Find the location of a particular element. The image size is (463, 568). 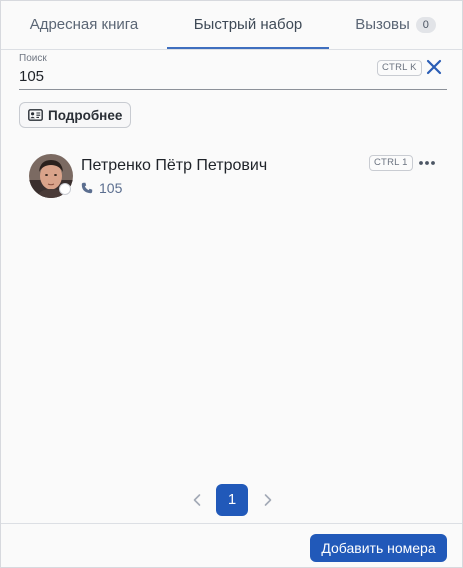

tab-address-book: Адресная книга is located at coordinates (84, 24).